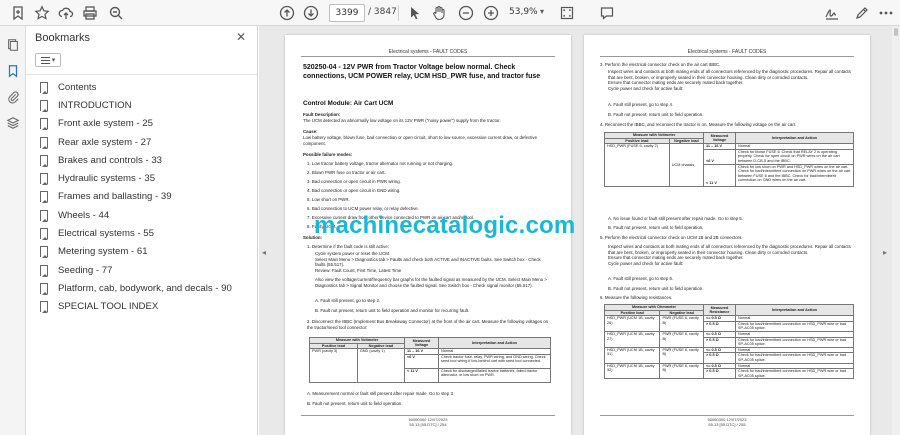  What do you see at coordinates (466, 13) in the screenshot?
I see `minus-icon` at bounding box center [466, 13].